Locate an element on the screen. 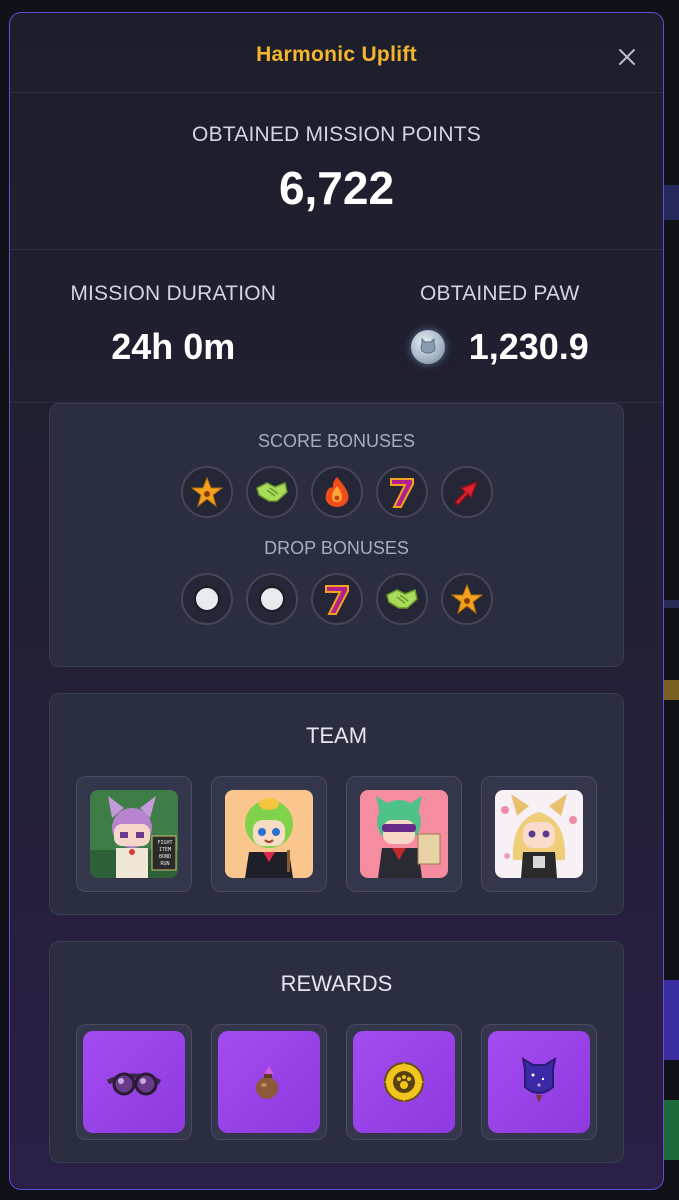 This screenshot has width=679, height=1200. fire-paw-icon is located at coordinates (336, 492).